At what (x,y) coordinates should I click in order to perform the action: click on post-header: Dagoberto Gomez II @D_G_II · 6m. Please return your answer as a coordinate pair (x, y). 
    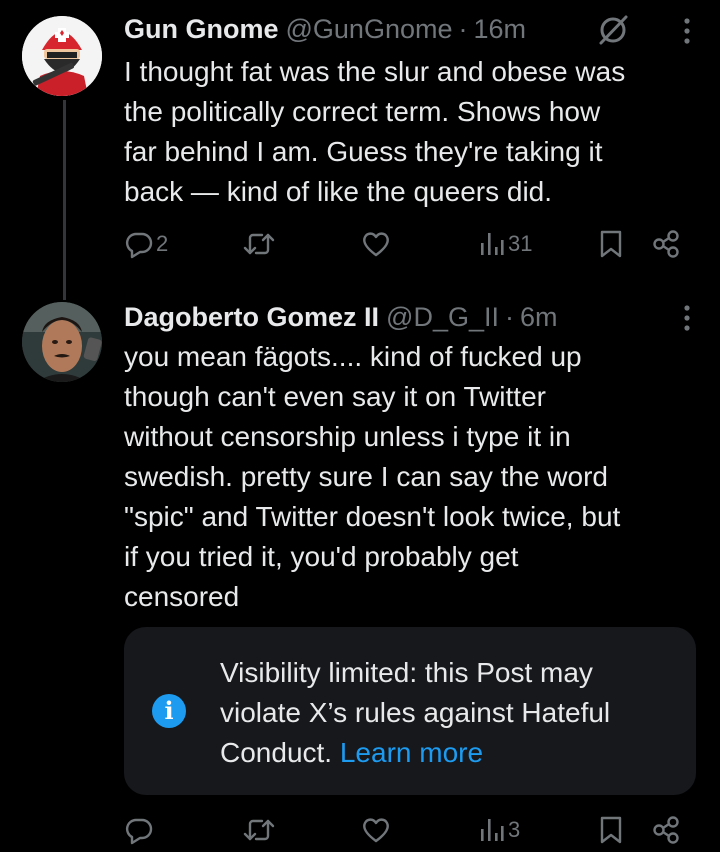
    Looking at the image, I should click on (410, 317).